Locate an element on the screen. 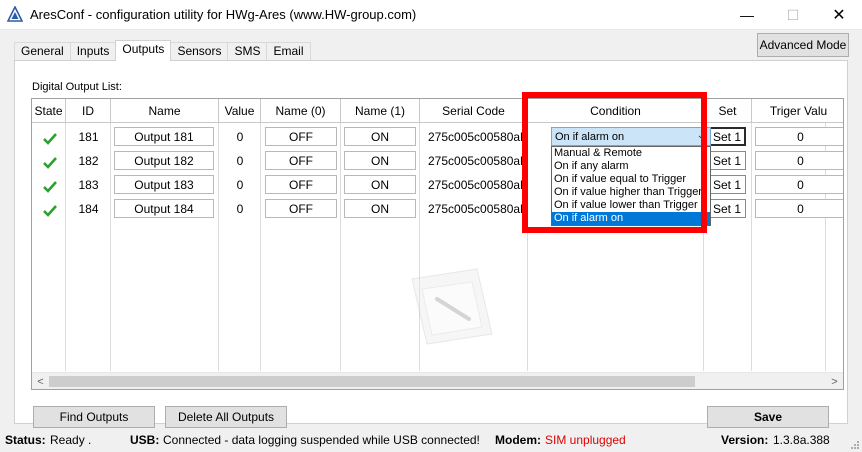 This screenshot has width=862, height=452. dropdown-option: On if value higher than Trigger is located at coordinates (631, 192).